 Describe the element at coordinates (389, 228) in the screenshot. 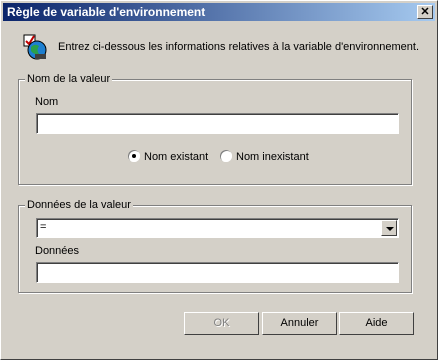

I see `chevron-down-icon` at that location.